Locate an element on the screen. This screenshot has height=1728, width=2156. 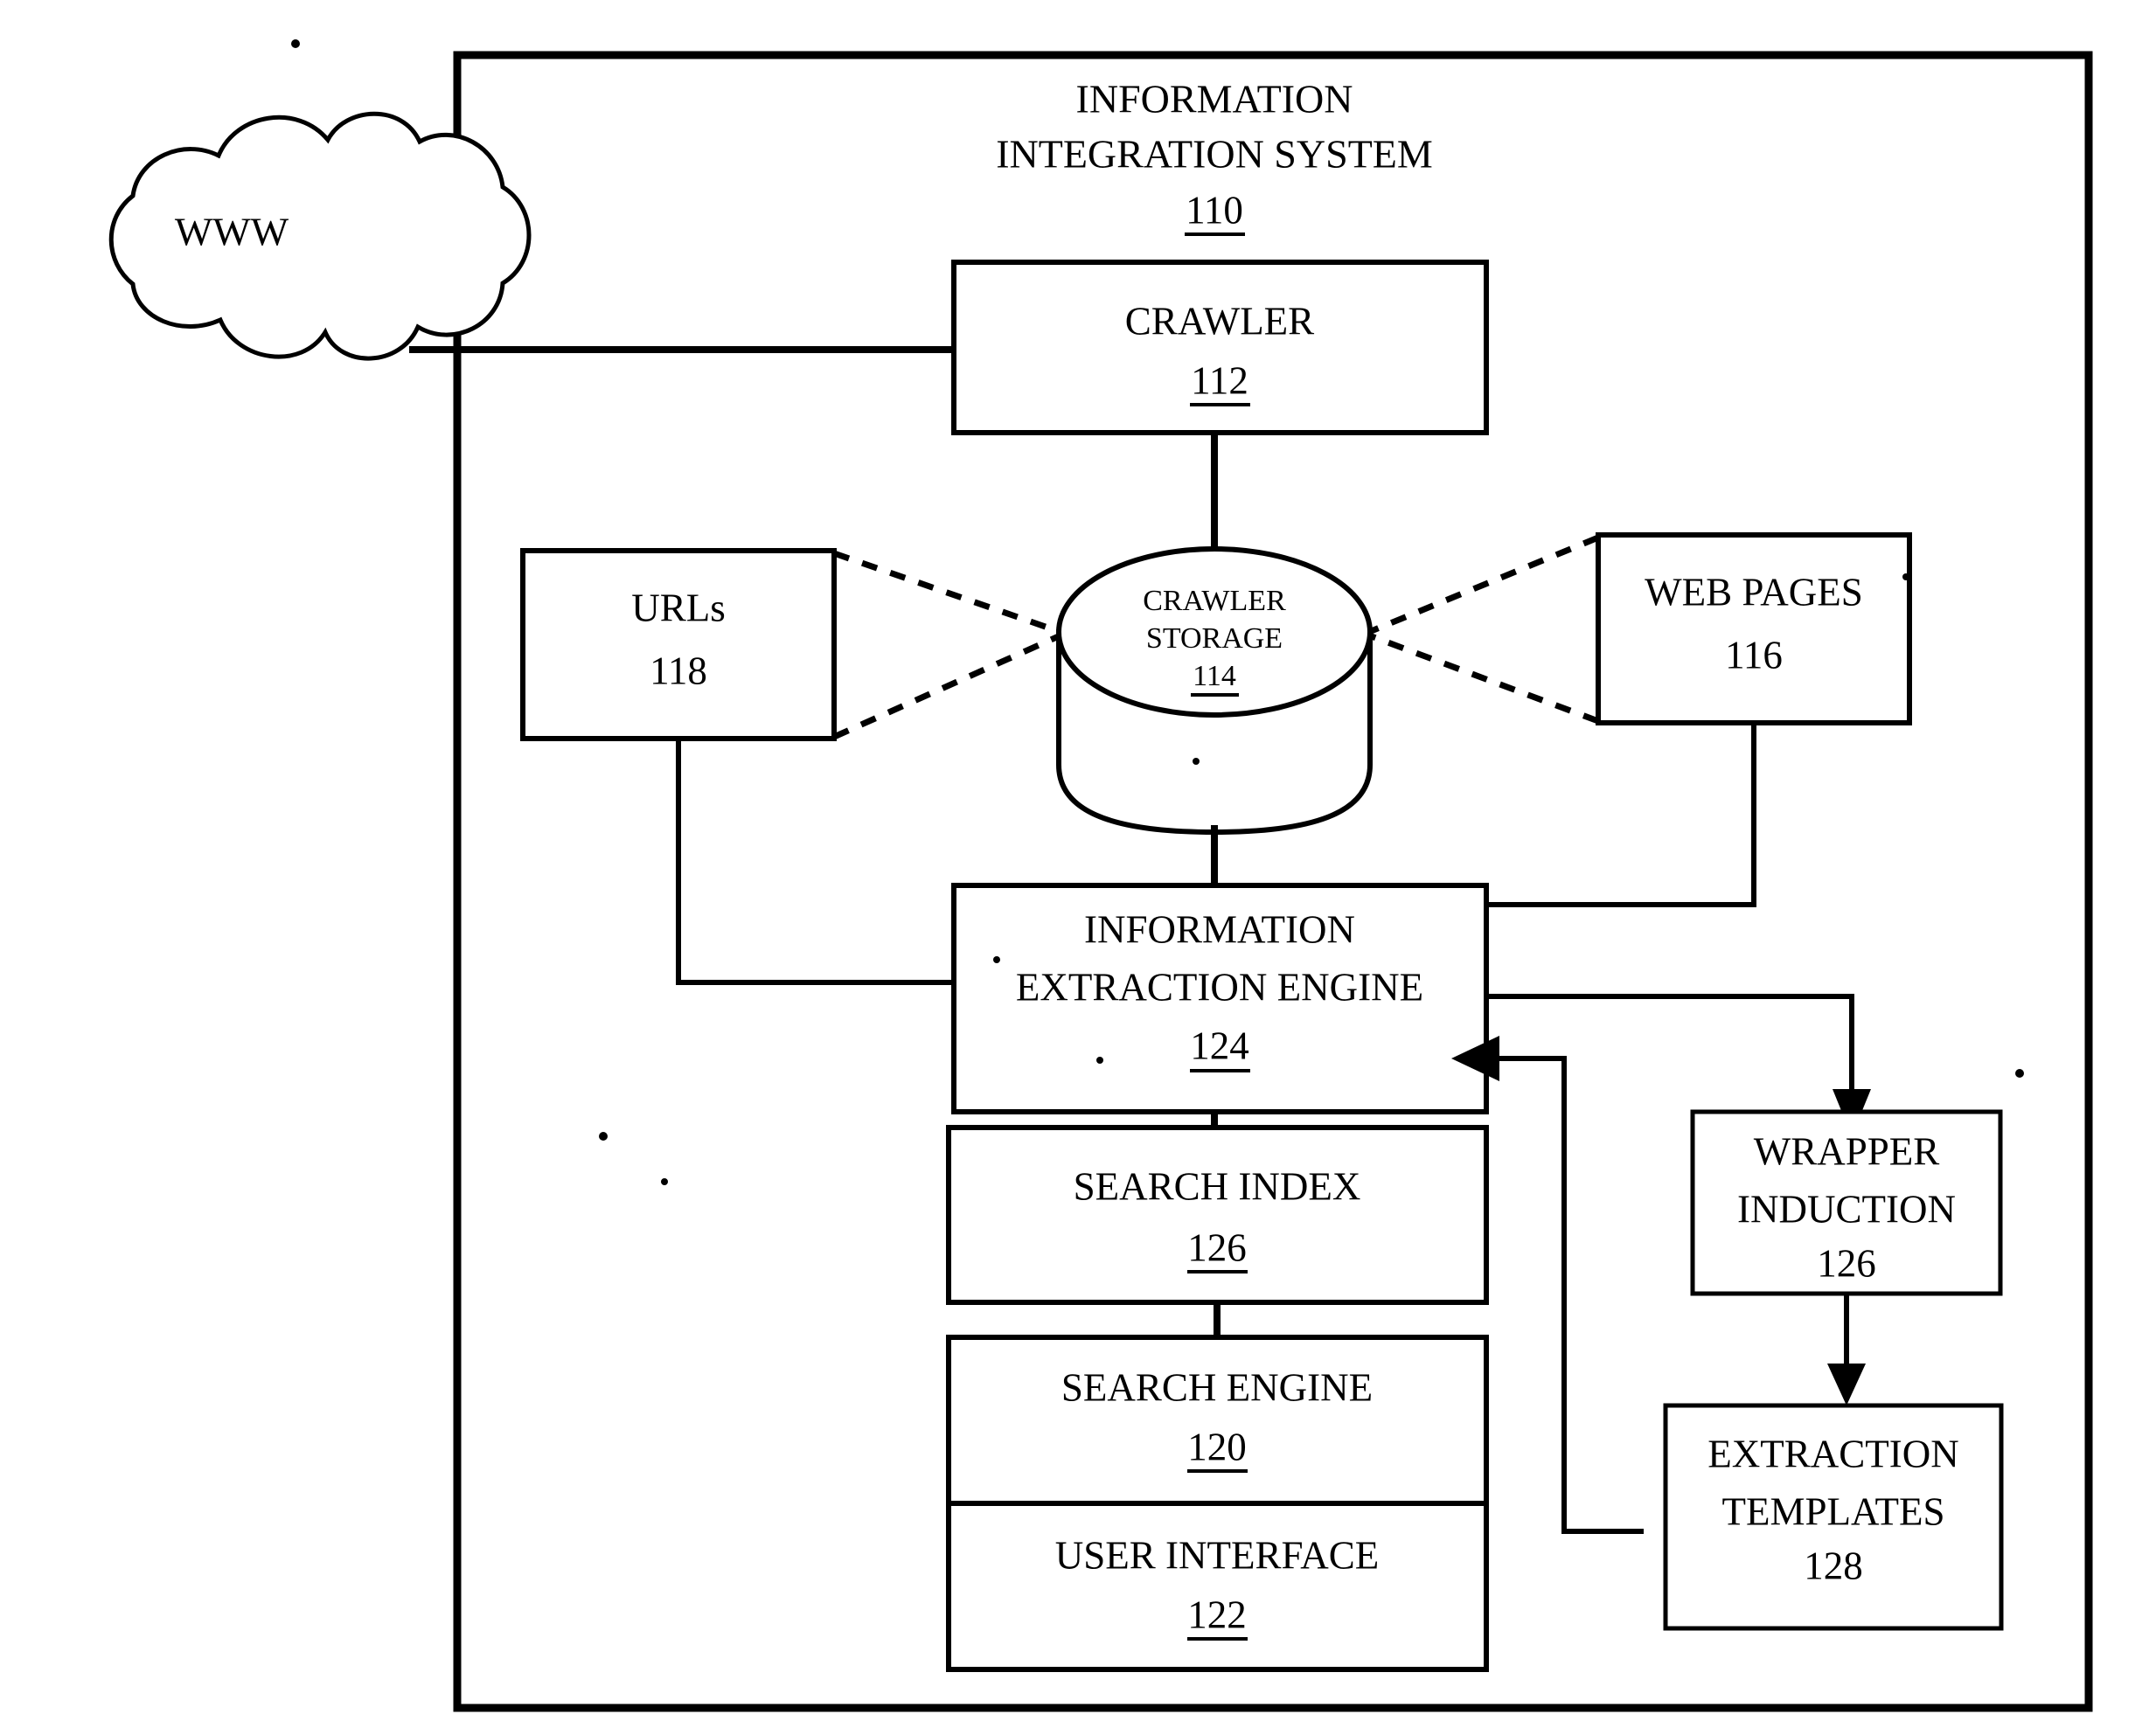
extraction-templates-label-line1: EXTRACTION is located at coordinates (1832, 1454).